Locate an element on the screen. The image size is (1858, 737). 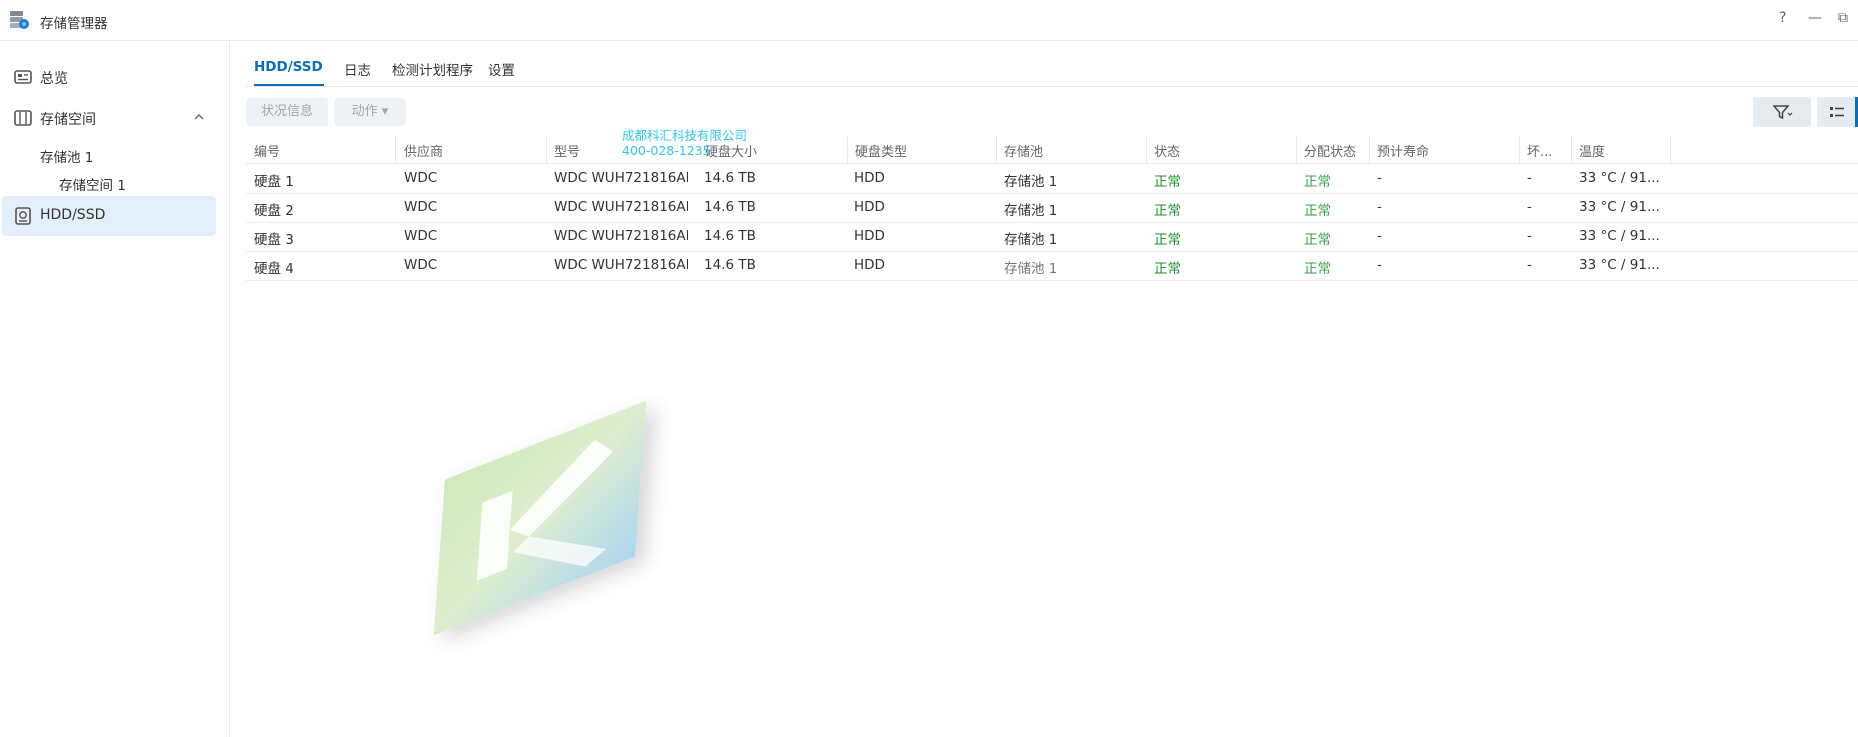
filter-button is located at coordinates (1782, 112).